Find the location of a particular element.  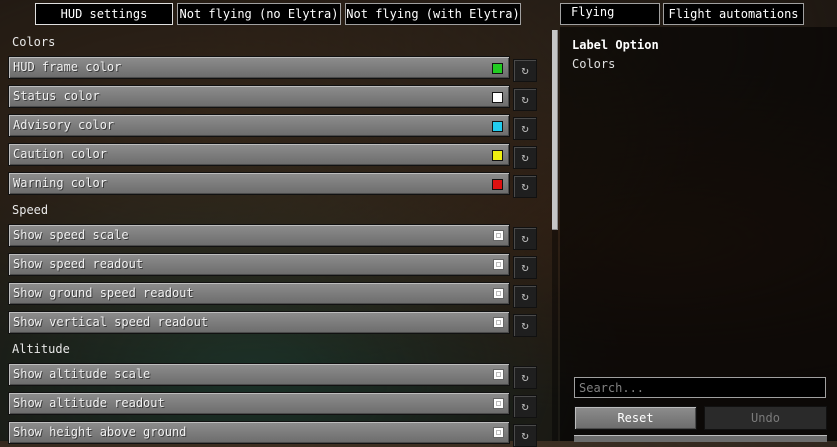

entry-show-altitude-readout: Show altitude readout is located at coordinates (259, 403).